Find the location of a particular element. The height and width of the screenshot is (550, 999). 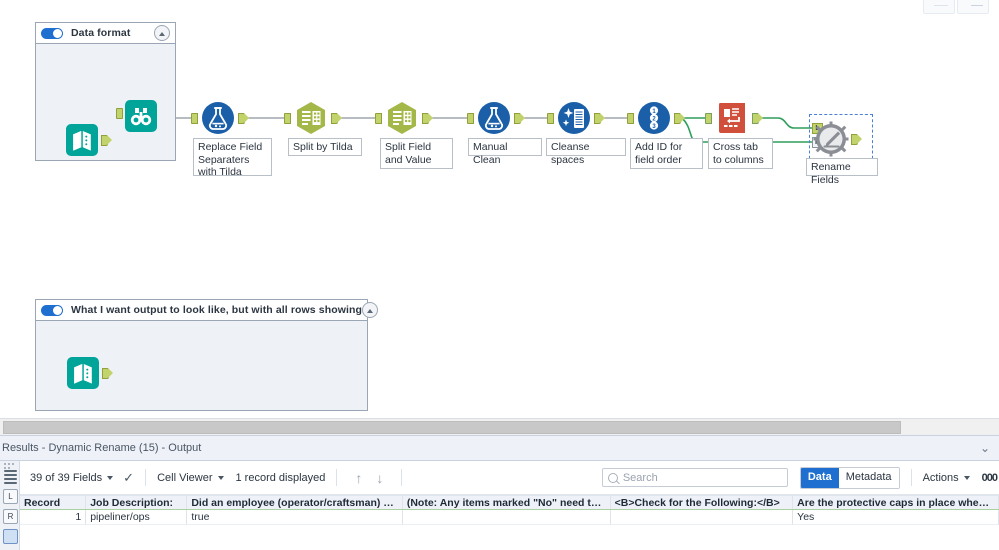

arrow-up-icon: ↑ is located at coordinates (358, 478).